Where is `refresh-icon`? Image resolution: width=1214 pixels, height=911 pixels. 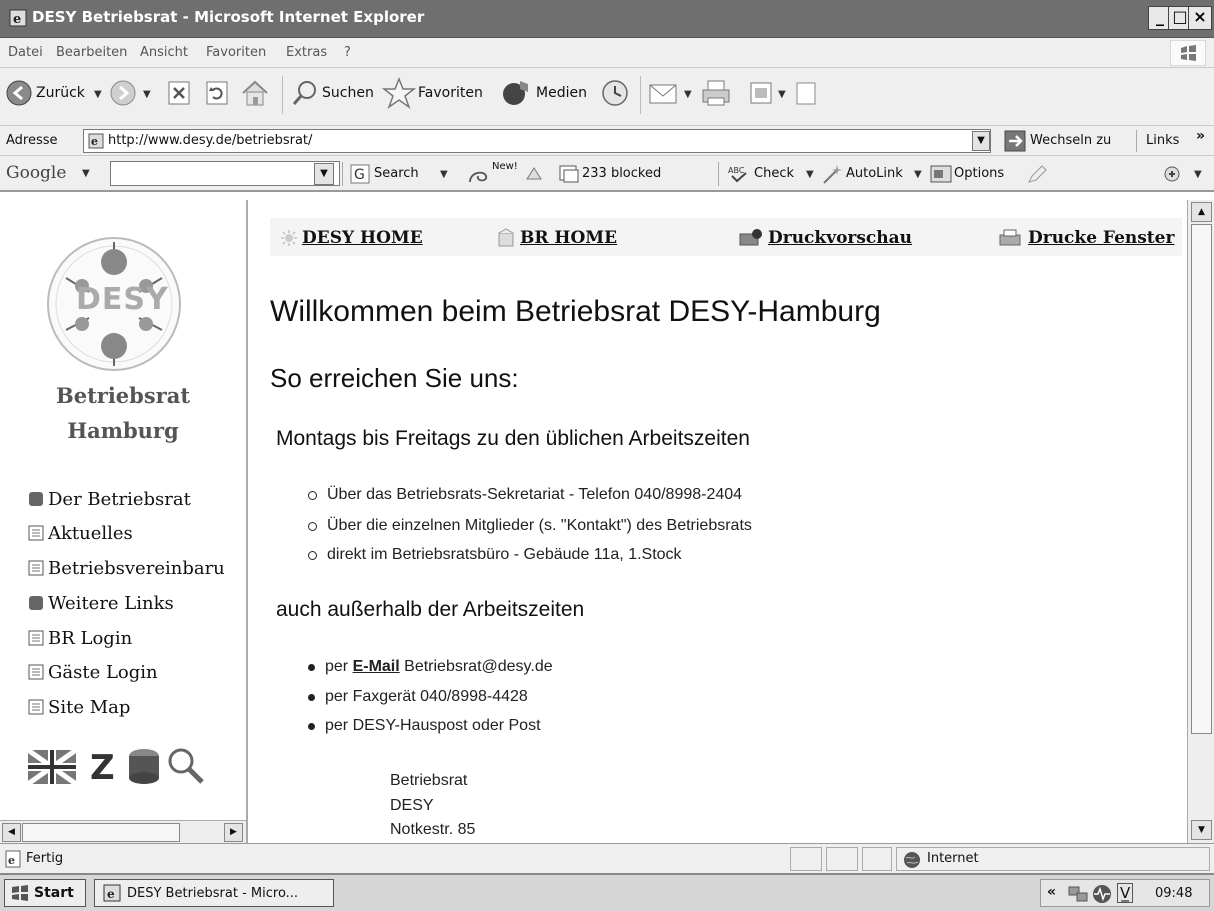 refresh-icon is located at coordinates (217, 93).